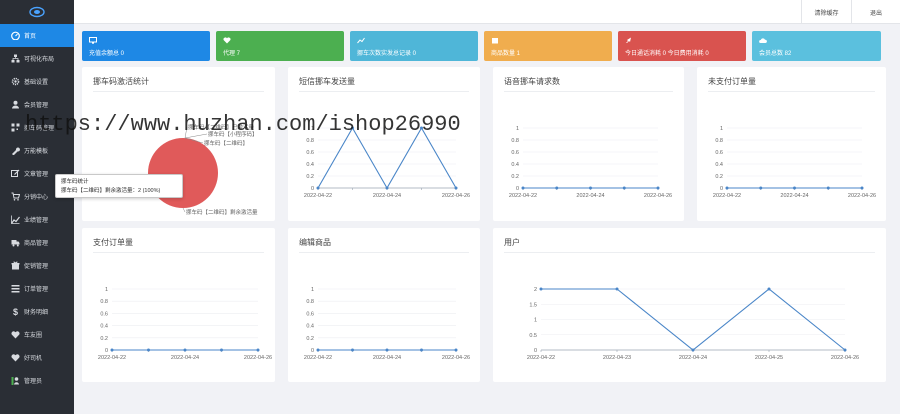 This screenshot has height=414, width=900. I want to click on tooltip-title: 挪车码统计, so click(75, 182).